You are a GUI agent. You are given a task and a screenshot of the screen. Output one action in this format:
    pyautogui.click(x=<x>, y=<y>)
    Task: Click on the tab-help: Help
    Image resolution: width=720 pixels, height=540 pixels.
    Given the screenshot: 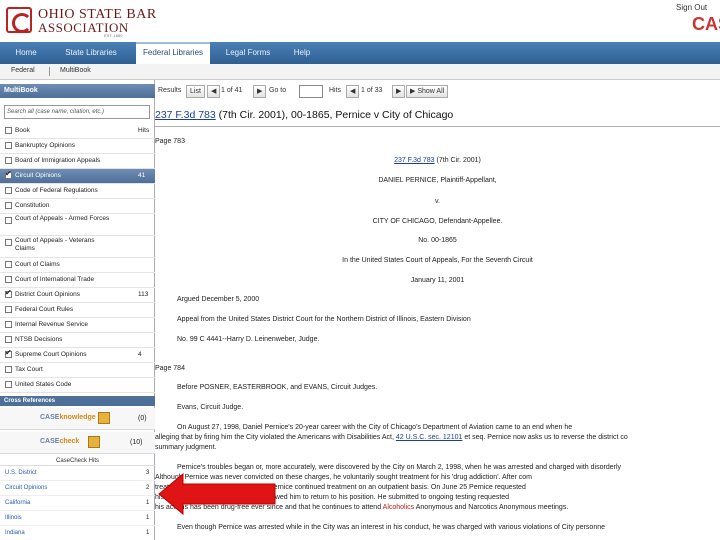 What is the action you would take?
    pyautogui.click(x=302, y=53)
    